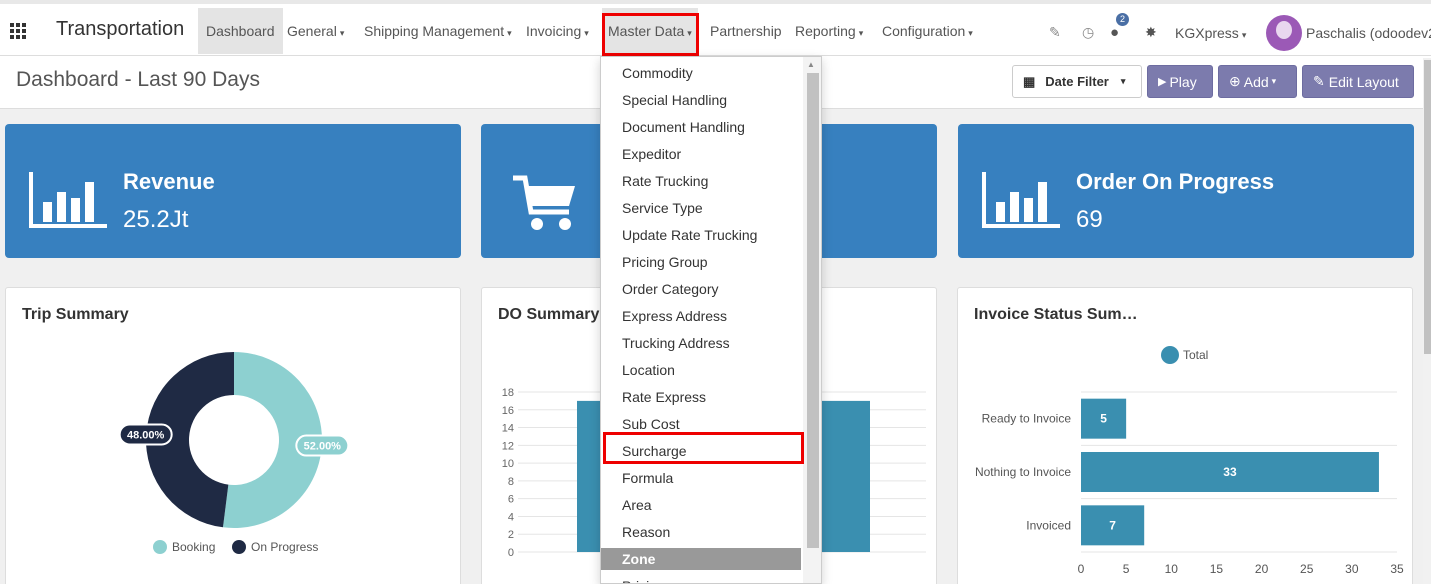 Image resolution: width=1431 pixels, height=584 pixels. What do you see at coordinates (1029, 81) in the screenshot?
I see `calendar-icon: ▦` at bounding box center [1029, 81].